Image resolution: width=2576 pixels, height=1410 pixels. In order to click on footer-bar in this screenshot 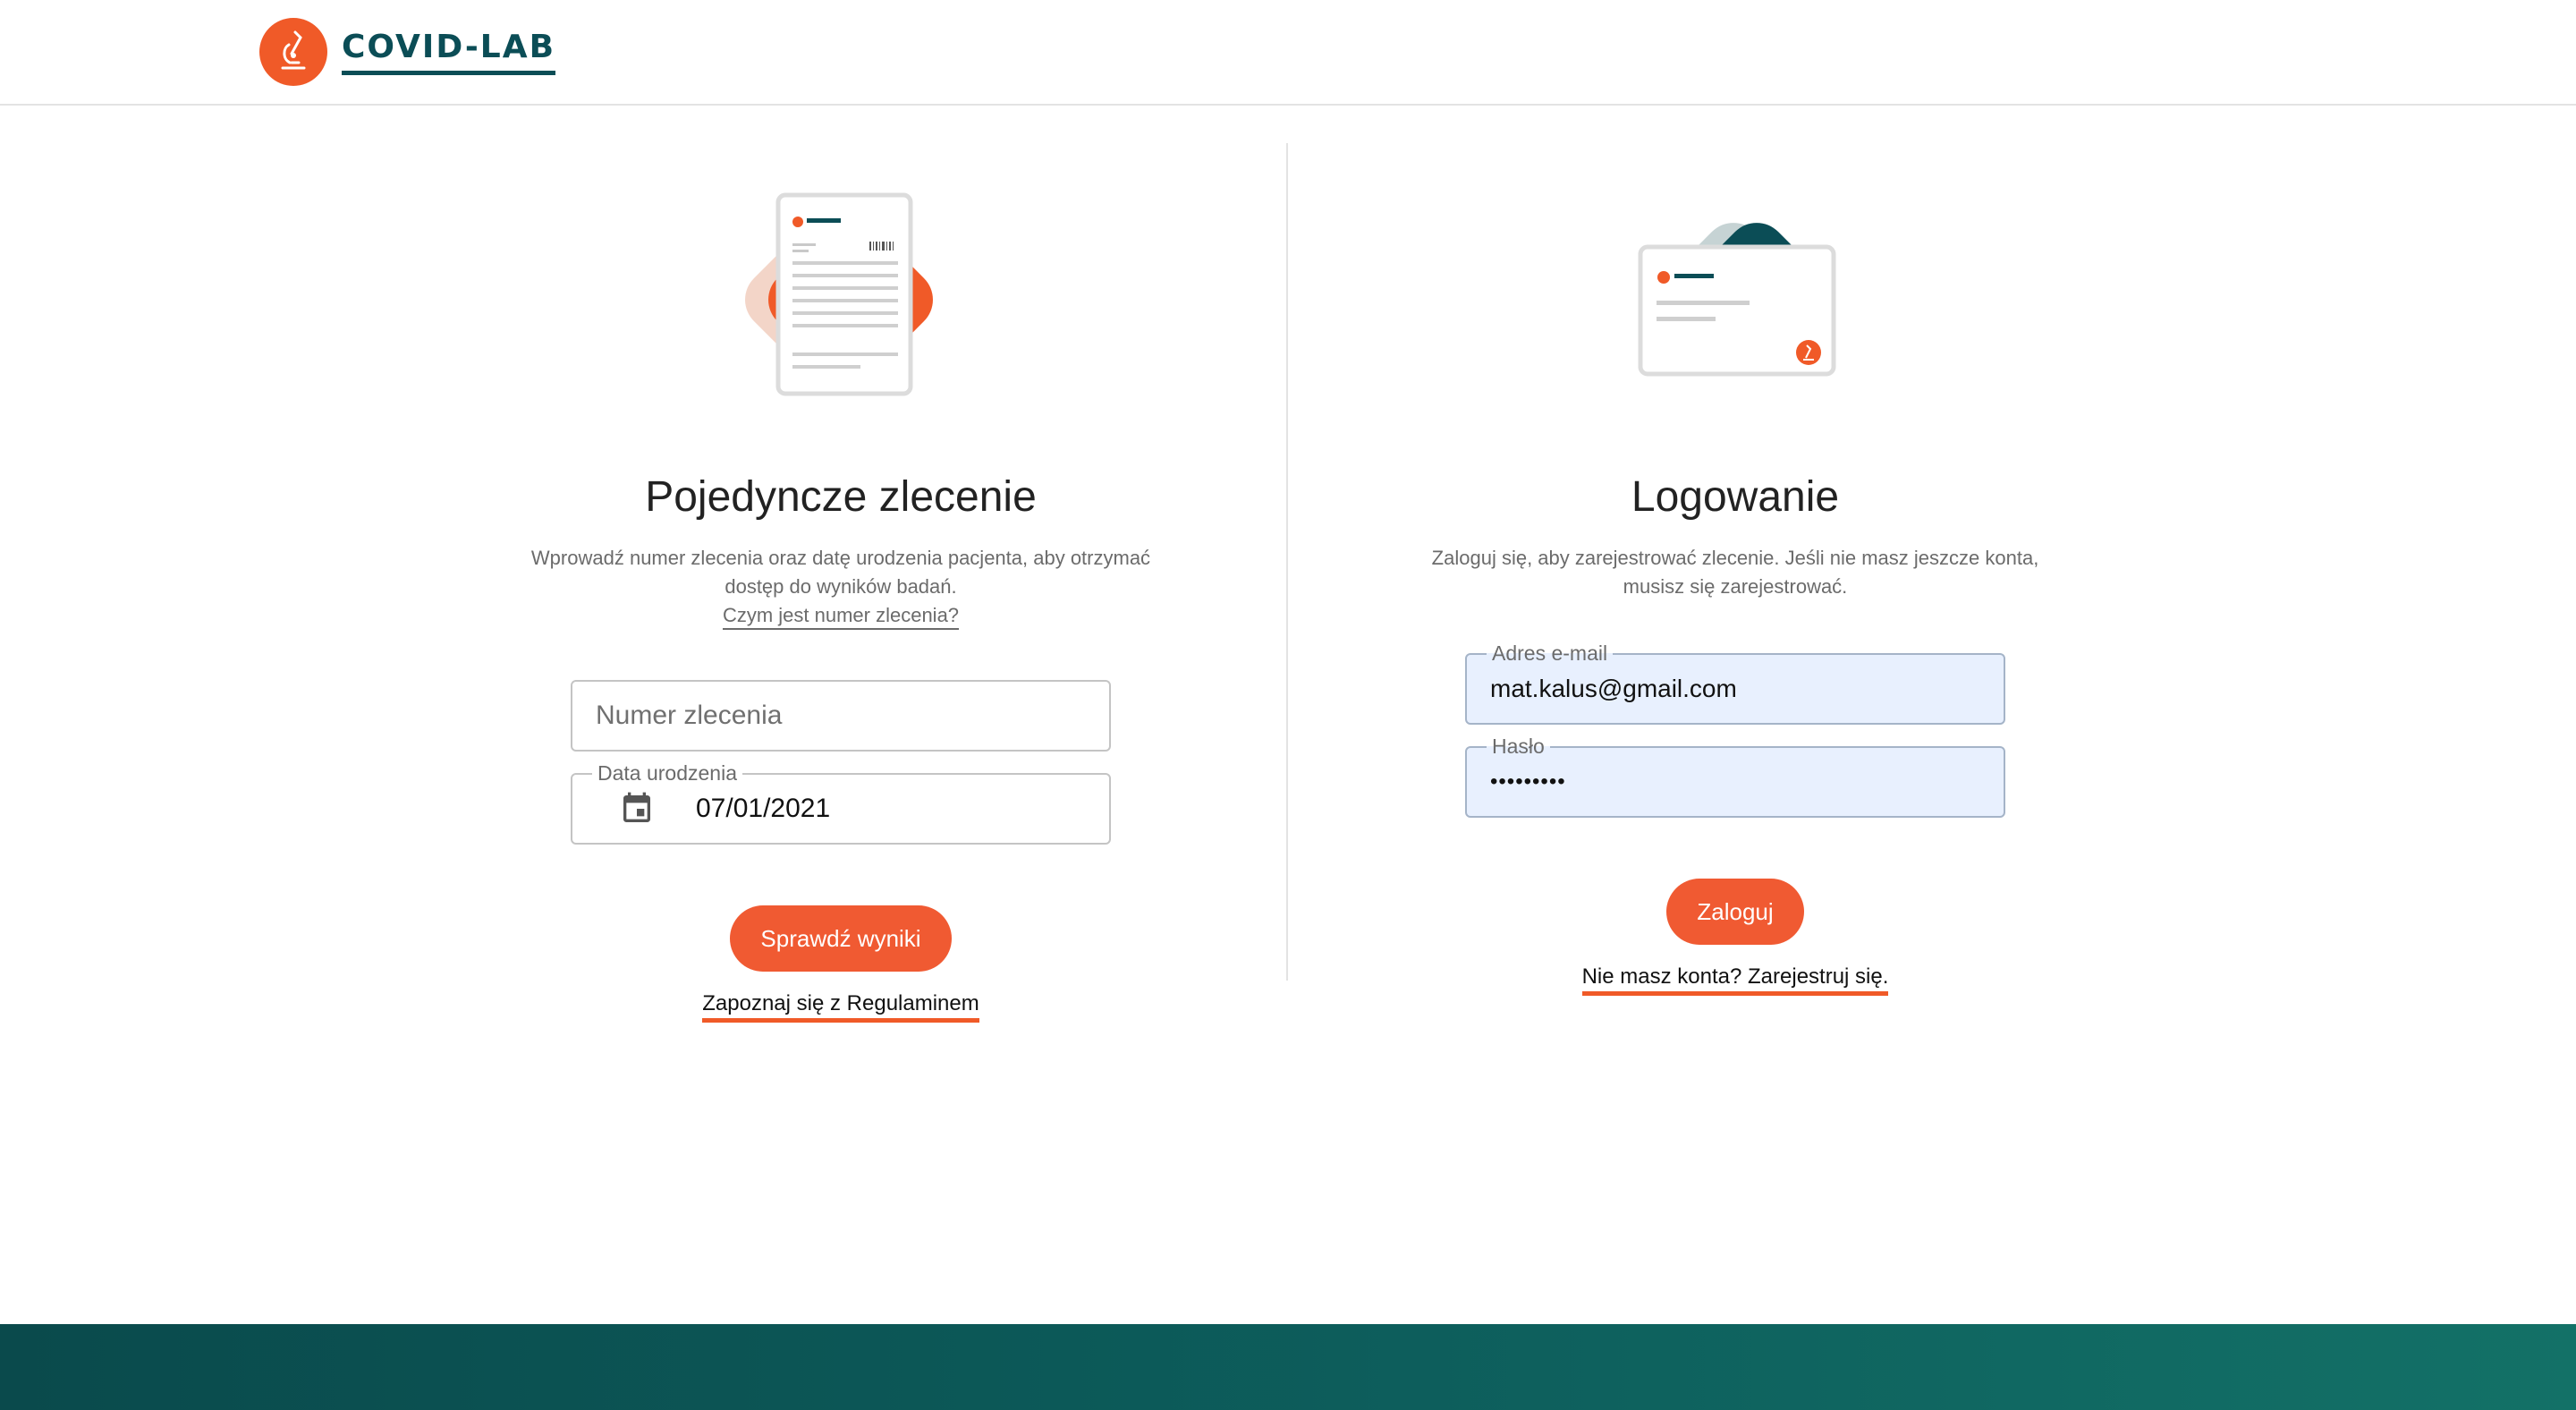, I will do `click(1288, 1367)`.